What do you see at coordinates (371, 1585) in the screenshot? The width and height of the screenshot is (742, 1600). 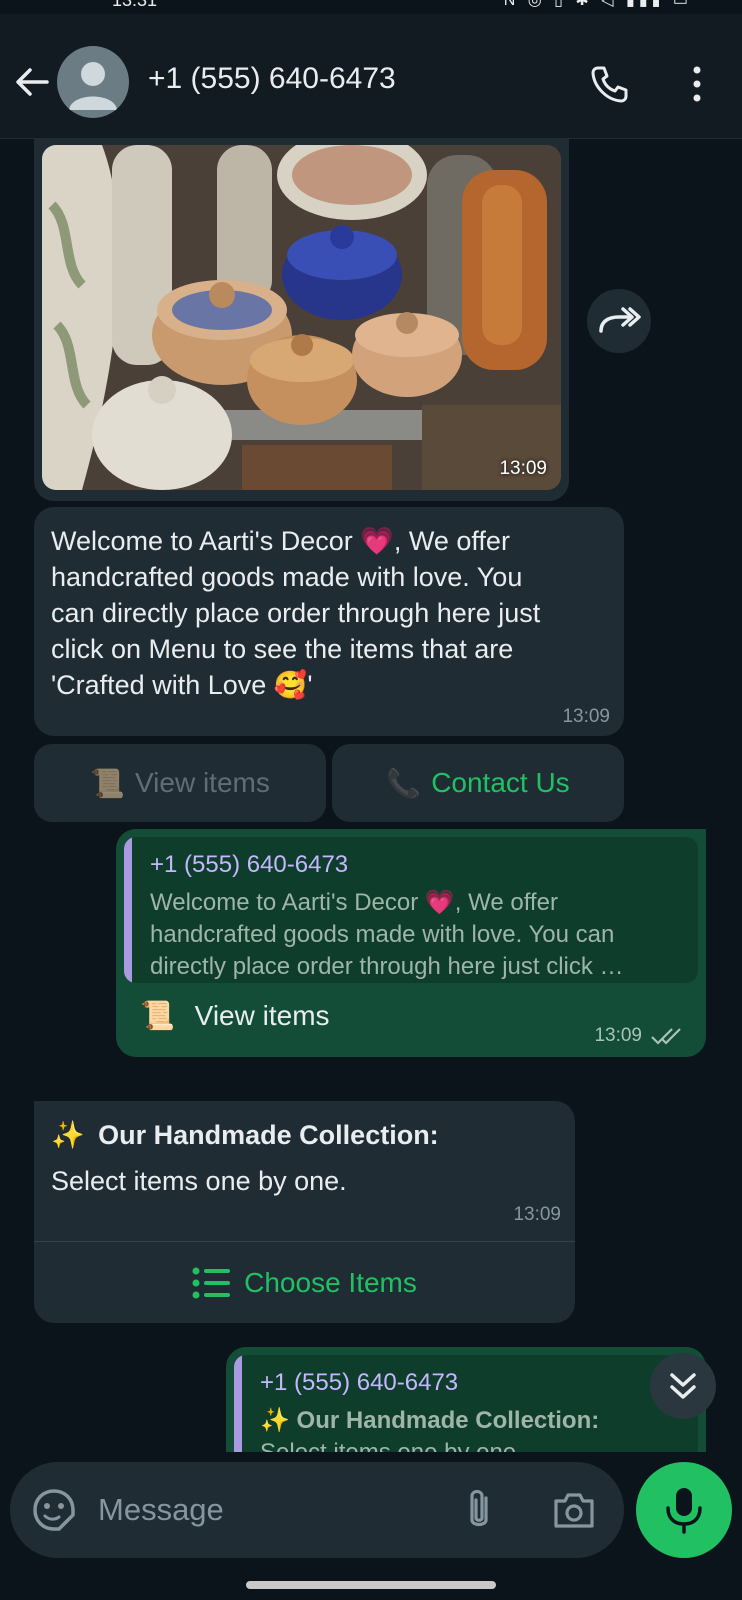 I see `home-gesture-pill` at bounding box center [371, 1585].